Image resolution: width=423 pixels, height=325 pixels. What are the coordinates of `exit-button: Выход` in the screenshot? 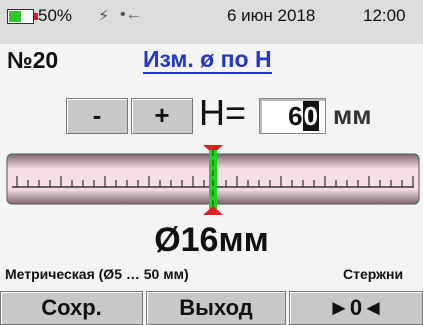 It's located at (216, 308).